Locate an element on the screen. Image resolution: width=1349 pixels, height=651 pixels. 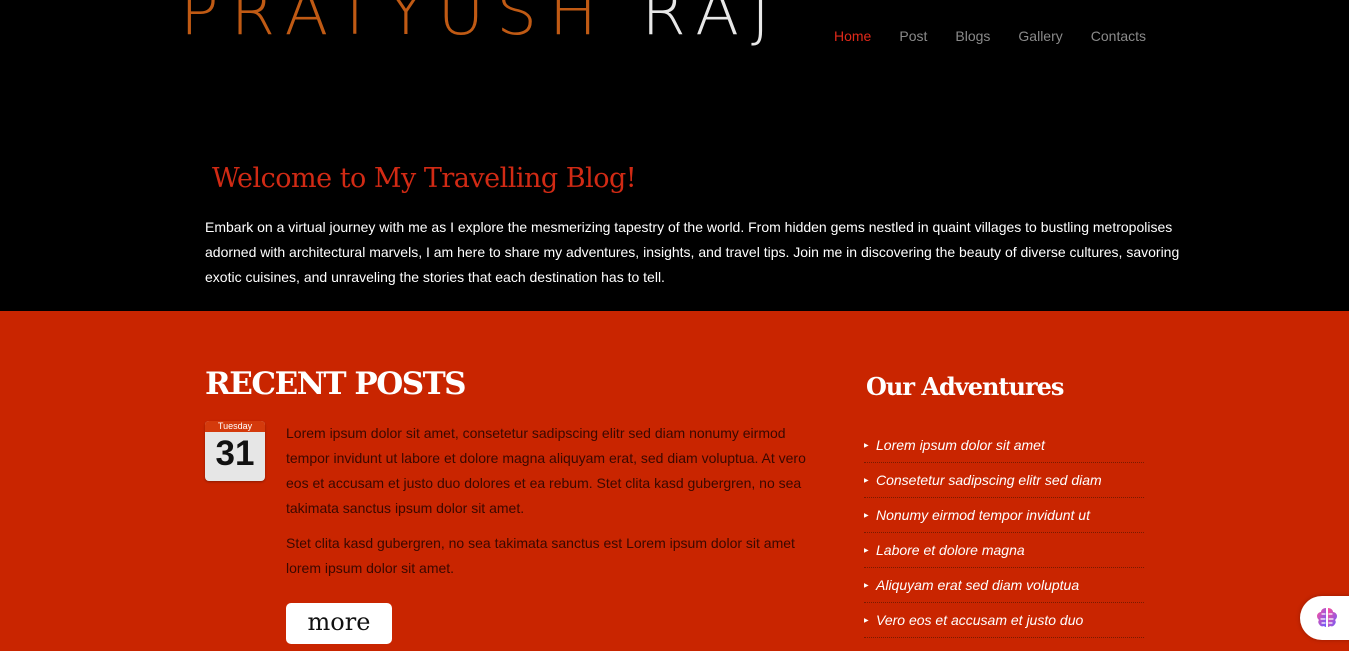
nav-home: Home is located at coordinates (852, 36).